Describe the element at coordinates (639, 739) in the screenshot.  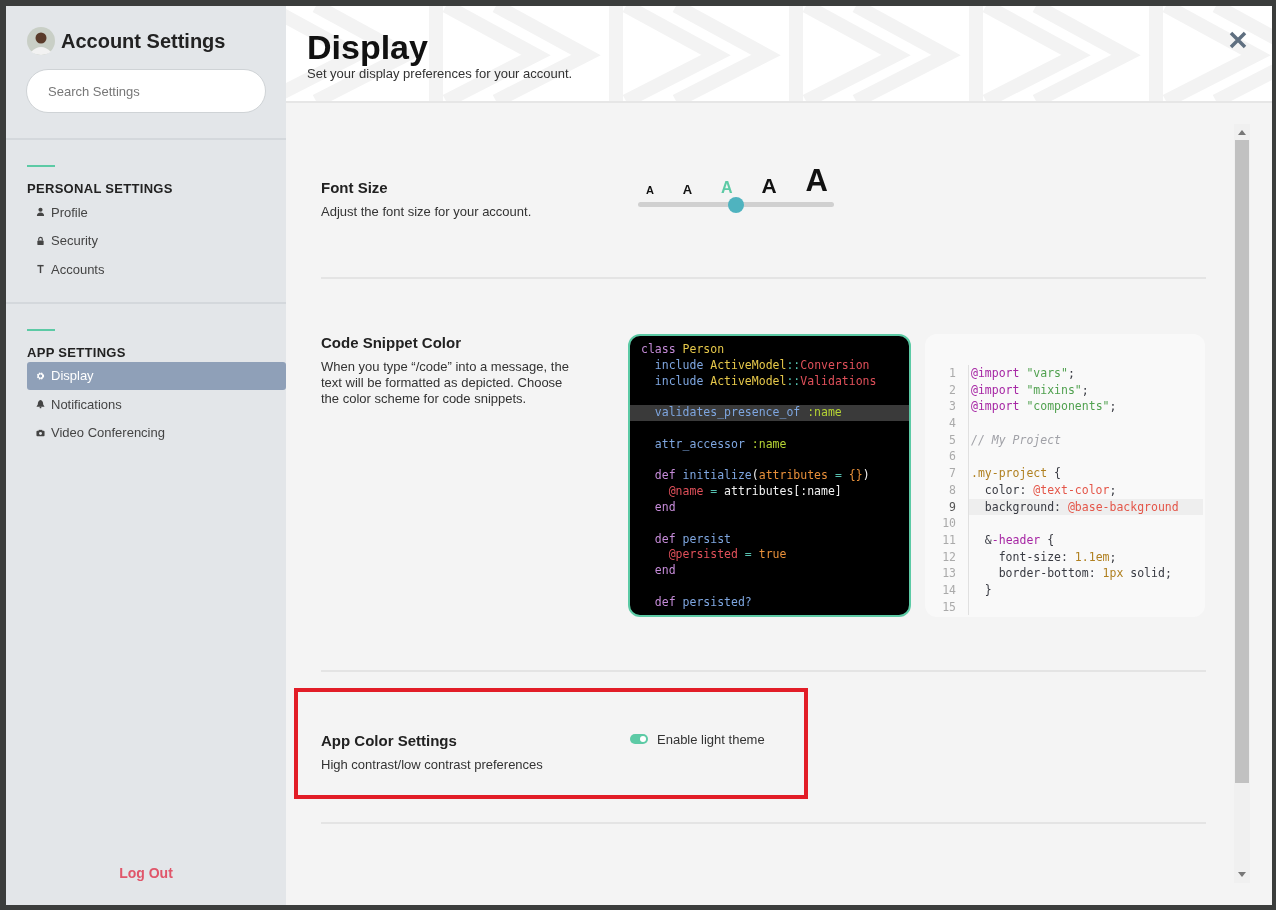
I see `toggle-switch` at that location.